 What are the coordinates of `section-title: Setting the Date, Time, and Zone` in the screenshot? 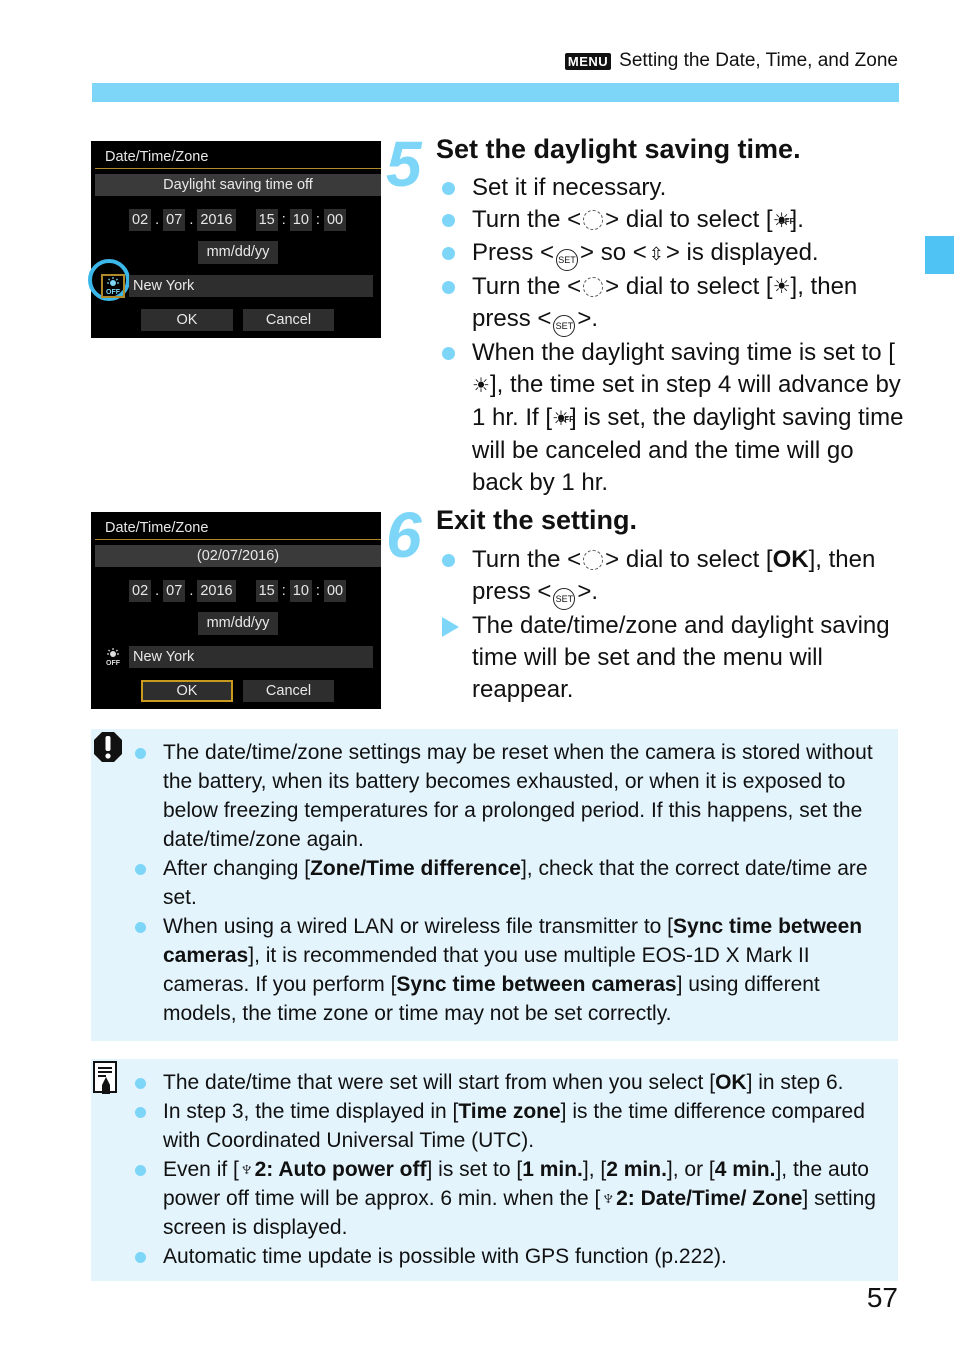 It's located at (758, 60).